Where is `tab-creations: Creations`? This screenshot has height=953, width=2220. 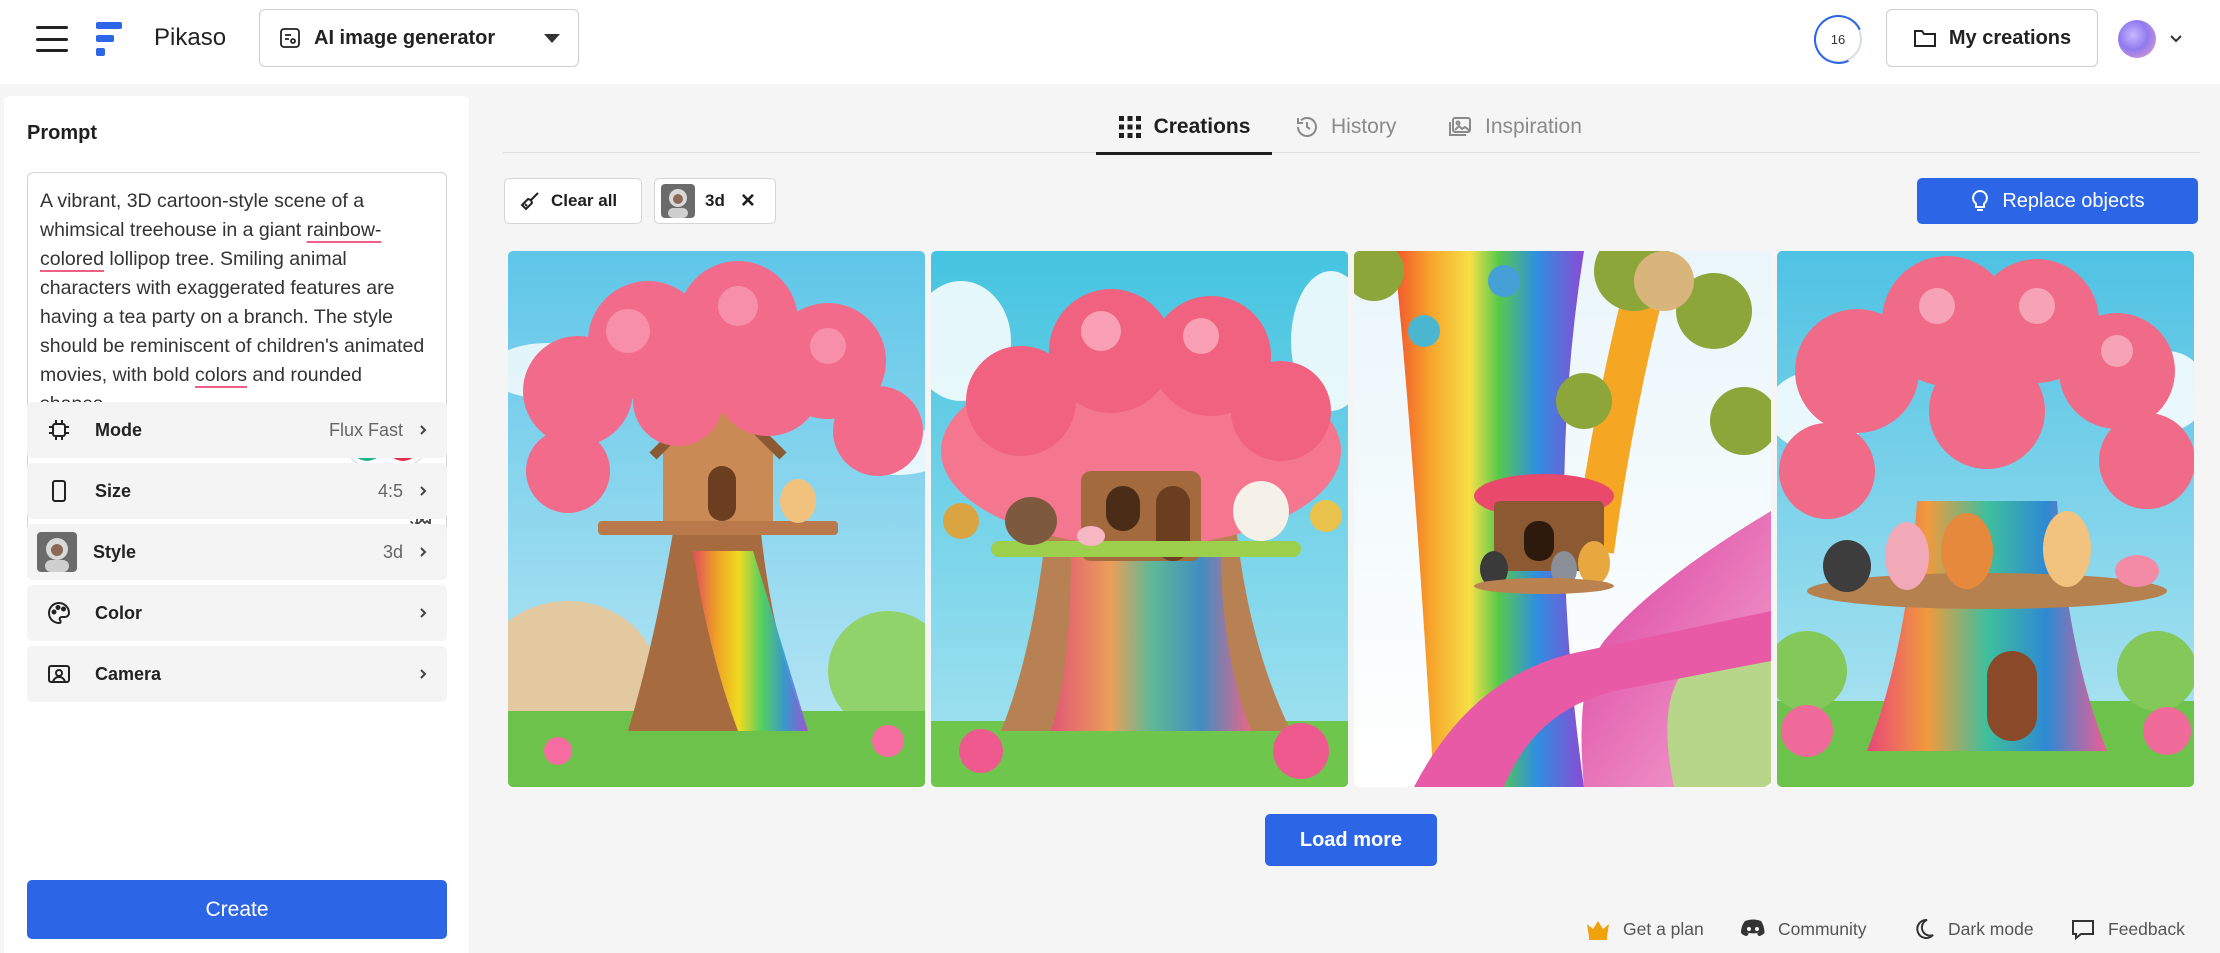 tab-creations: Creations is located at coordinates (1184, 127).